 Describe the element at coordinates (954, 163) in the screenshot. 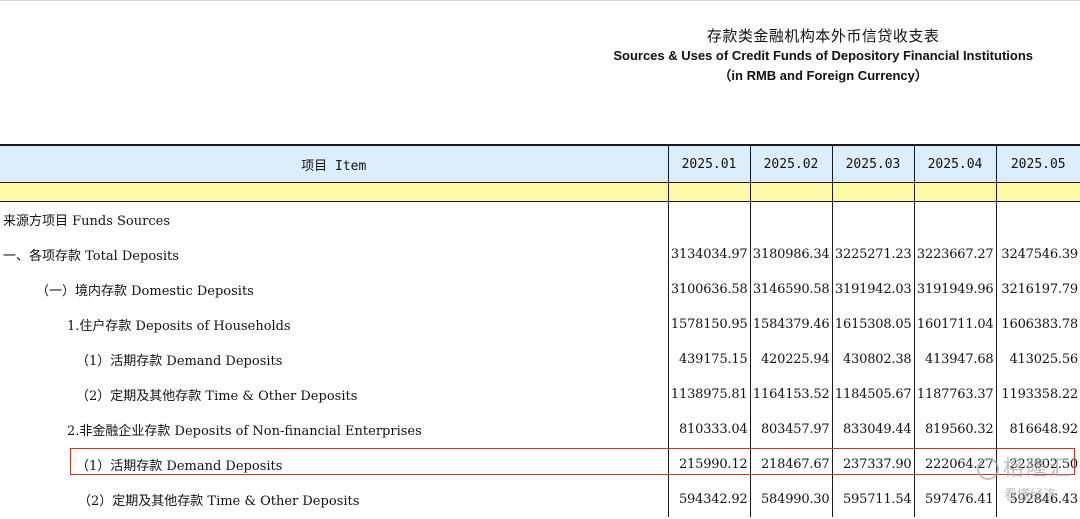

I see `column-header-period: 2025.04` at that location.